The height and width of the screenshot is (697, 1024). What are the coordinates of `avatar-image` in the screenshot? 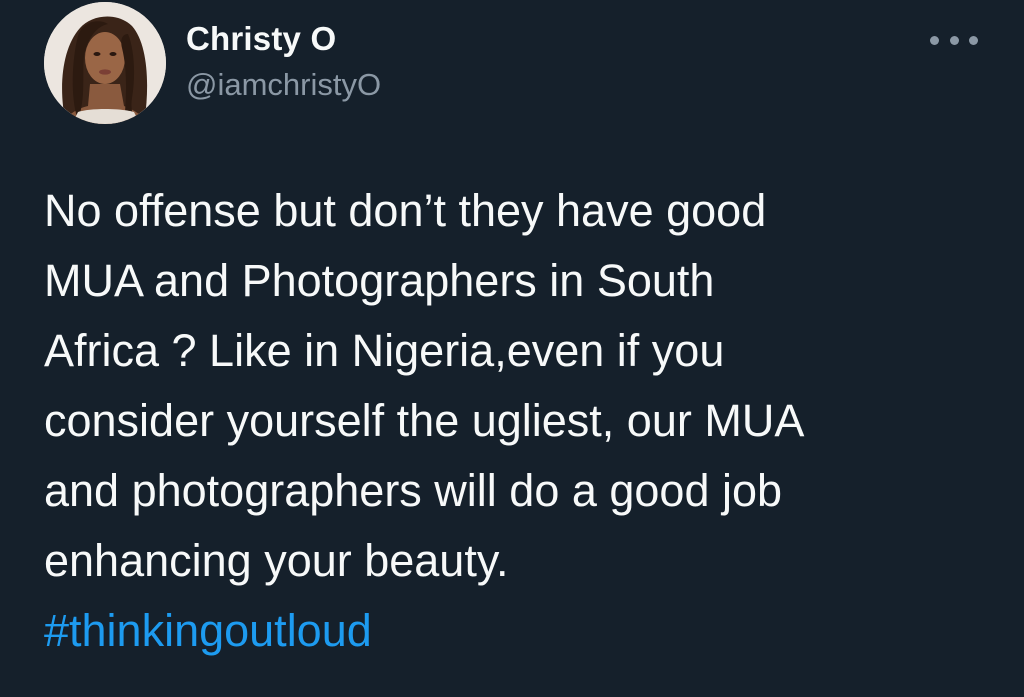 It's located at (105, 63).